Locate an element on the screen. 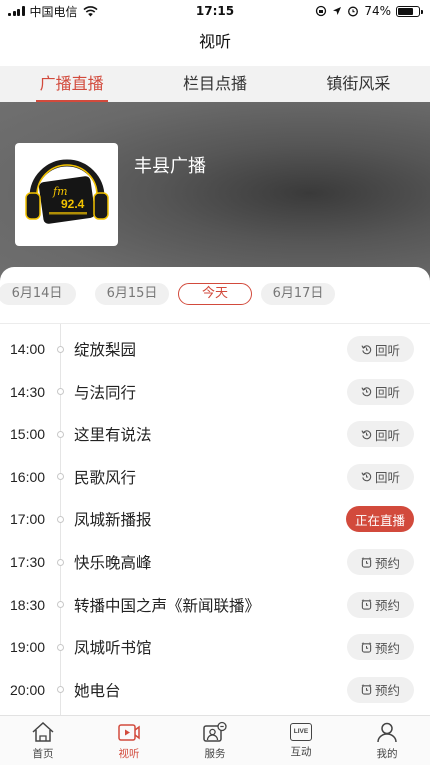 Image resolution: width=430 pixels, height=765 pixels. program-row: 18:30 转播中国之声《新闻联播》 预约 is located at coordinates (215, 605).